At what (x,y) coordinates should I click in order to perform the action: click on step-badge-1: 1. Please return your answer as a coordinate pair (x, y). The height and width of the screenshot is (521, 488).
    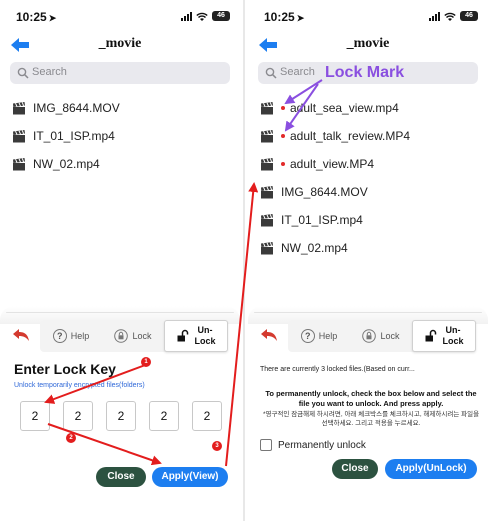
    Looking at the image, I should click on (146, 362).